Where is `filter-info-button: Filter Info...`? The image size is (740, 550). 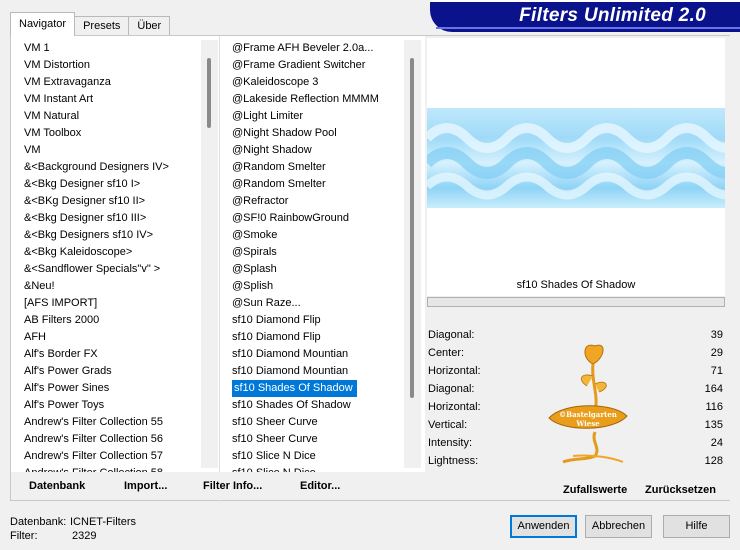
filter-info-button: Filter Info... is located at coordinates (232, 486).